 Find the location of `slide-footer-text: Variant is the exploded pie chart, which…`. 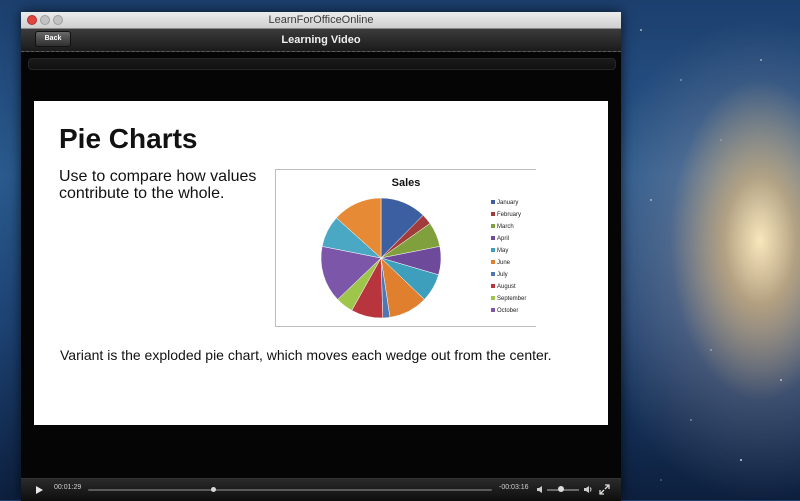

slide-footer-text: Variant is the exploded pie chart, which… is located at coordinates (306, 355).